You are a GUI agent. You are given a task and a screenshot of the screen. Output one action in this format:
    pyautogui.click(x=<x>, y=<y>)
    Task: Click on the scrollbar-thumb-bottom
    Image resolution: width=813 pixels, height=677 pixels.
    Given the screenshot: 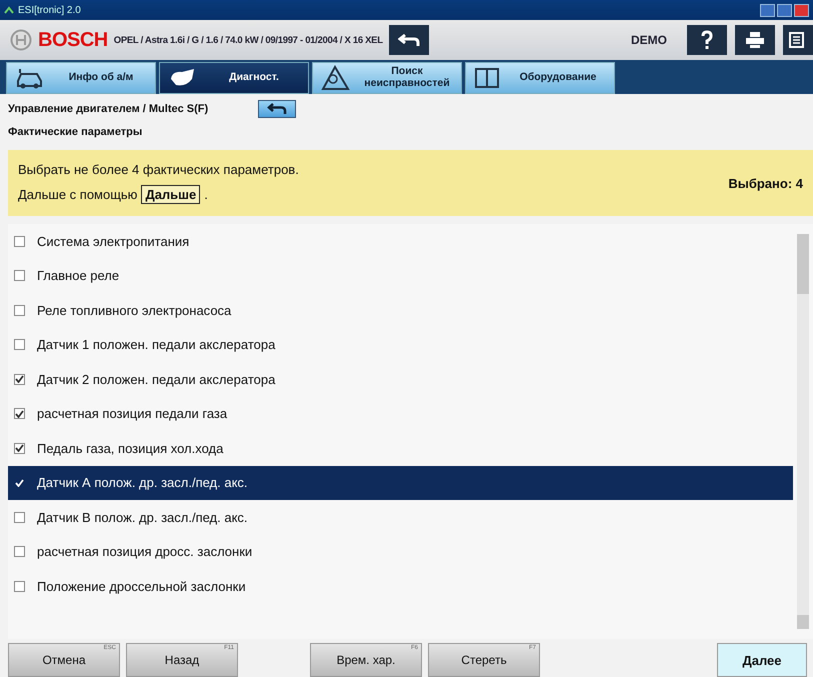 What is the action you would take?
    pyautogui.click(x=803, y=622)
    